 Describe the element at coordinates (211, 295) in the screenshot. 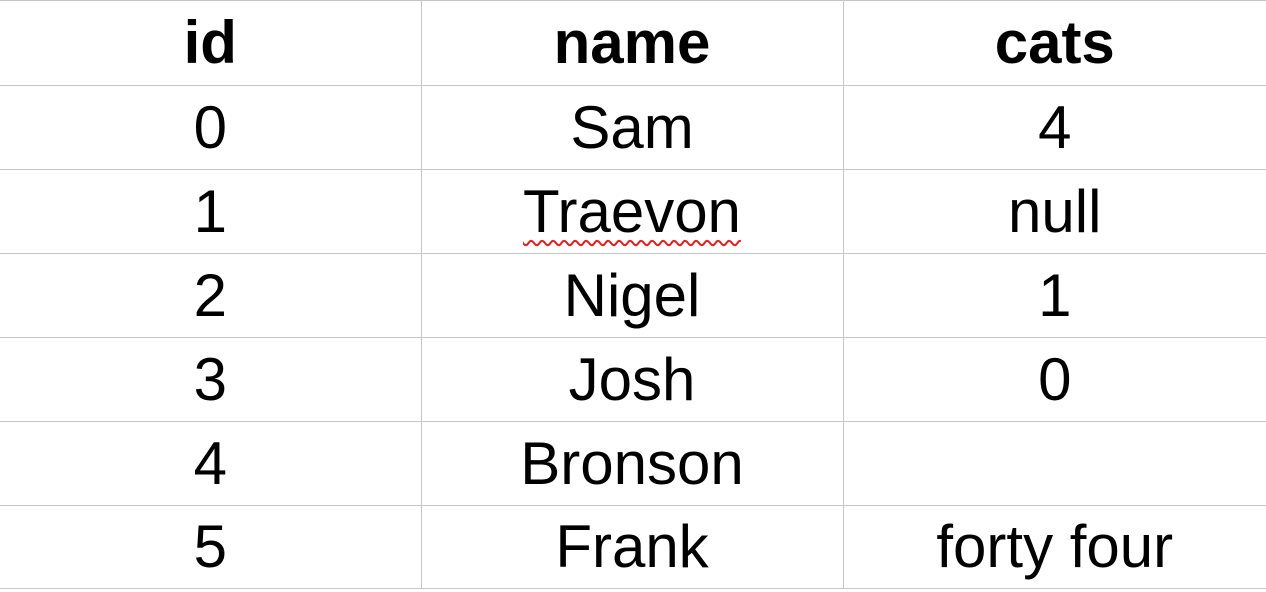

I see `cell-id: 2` at that location.